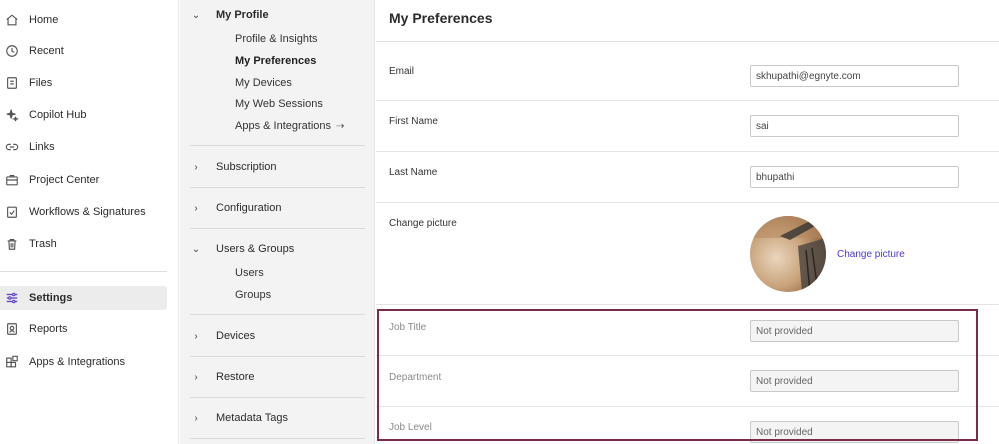 The height and width of the screenshot is (444, 999). Describe the element at coordinates (12, 298) in the screenshot. I see `sliders-icon` at that location.